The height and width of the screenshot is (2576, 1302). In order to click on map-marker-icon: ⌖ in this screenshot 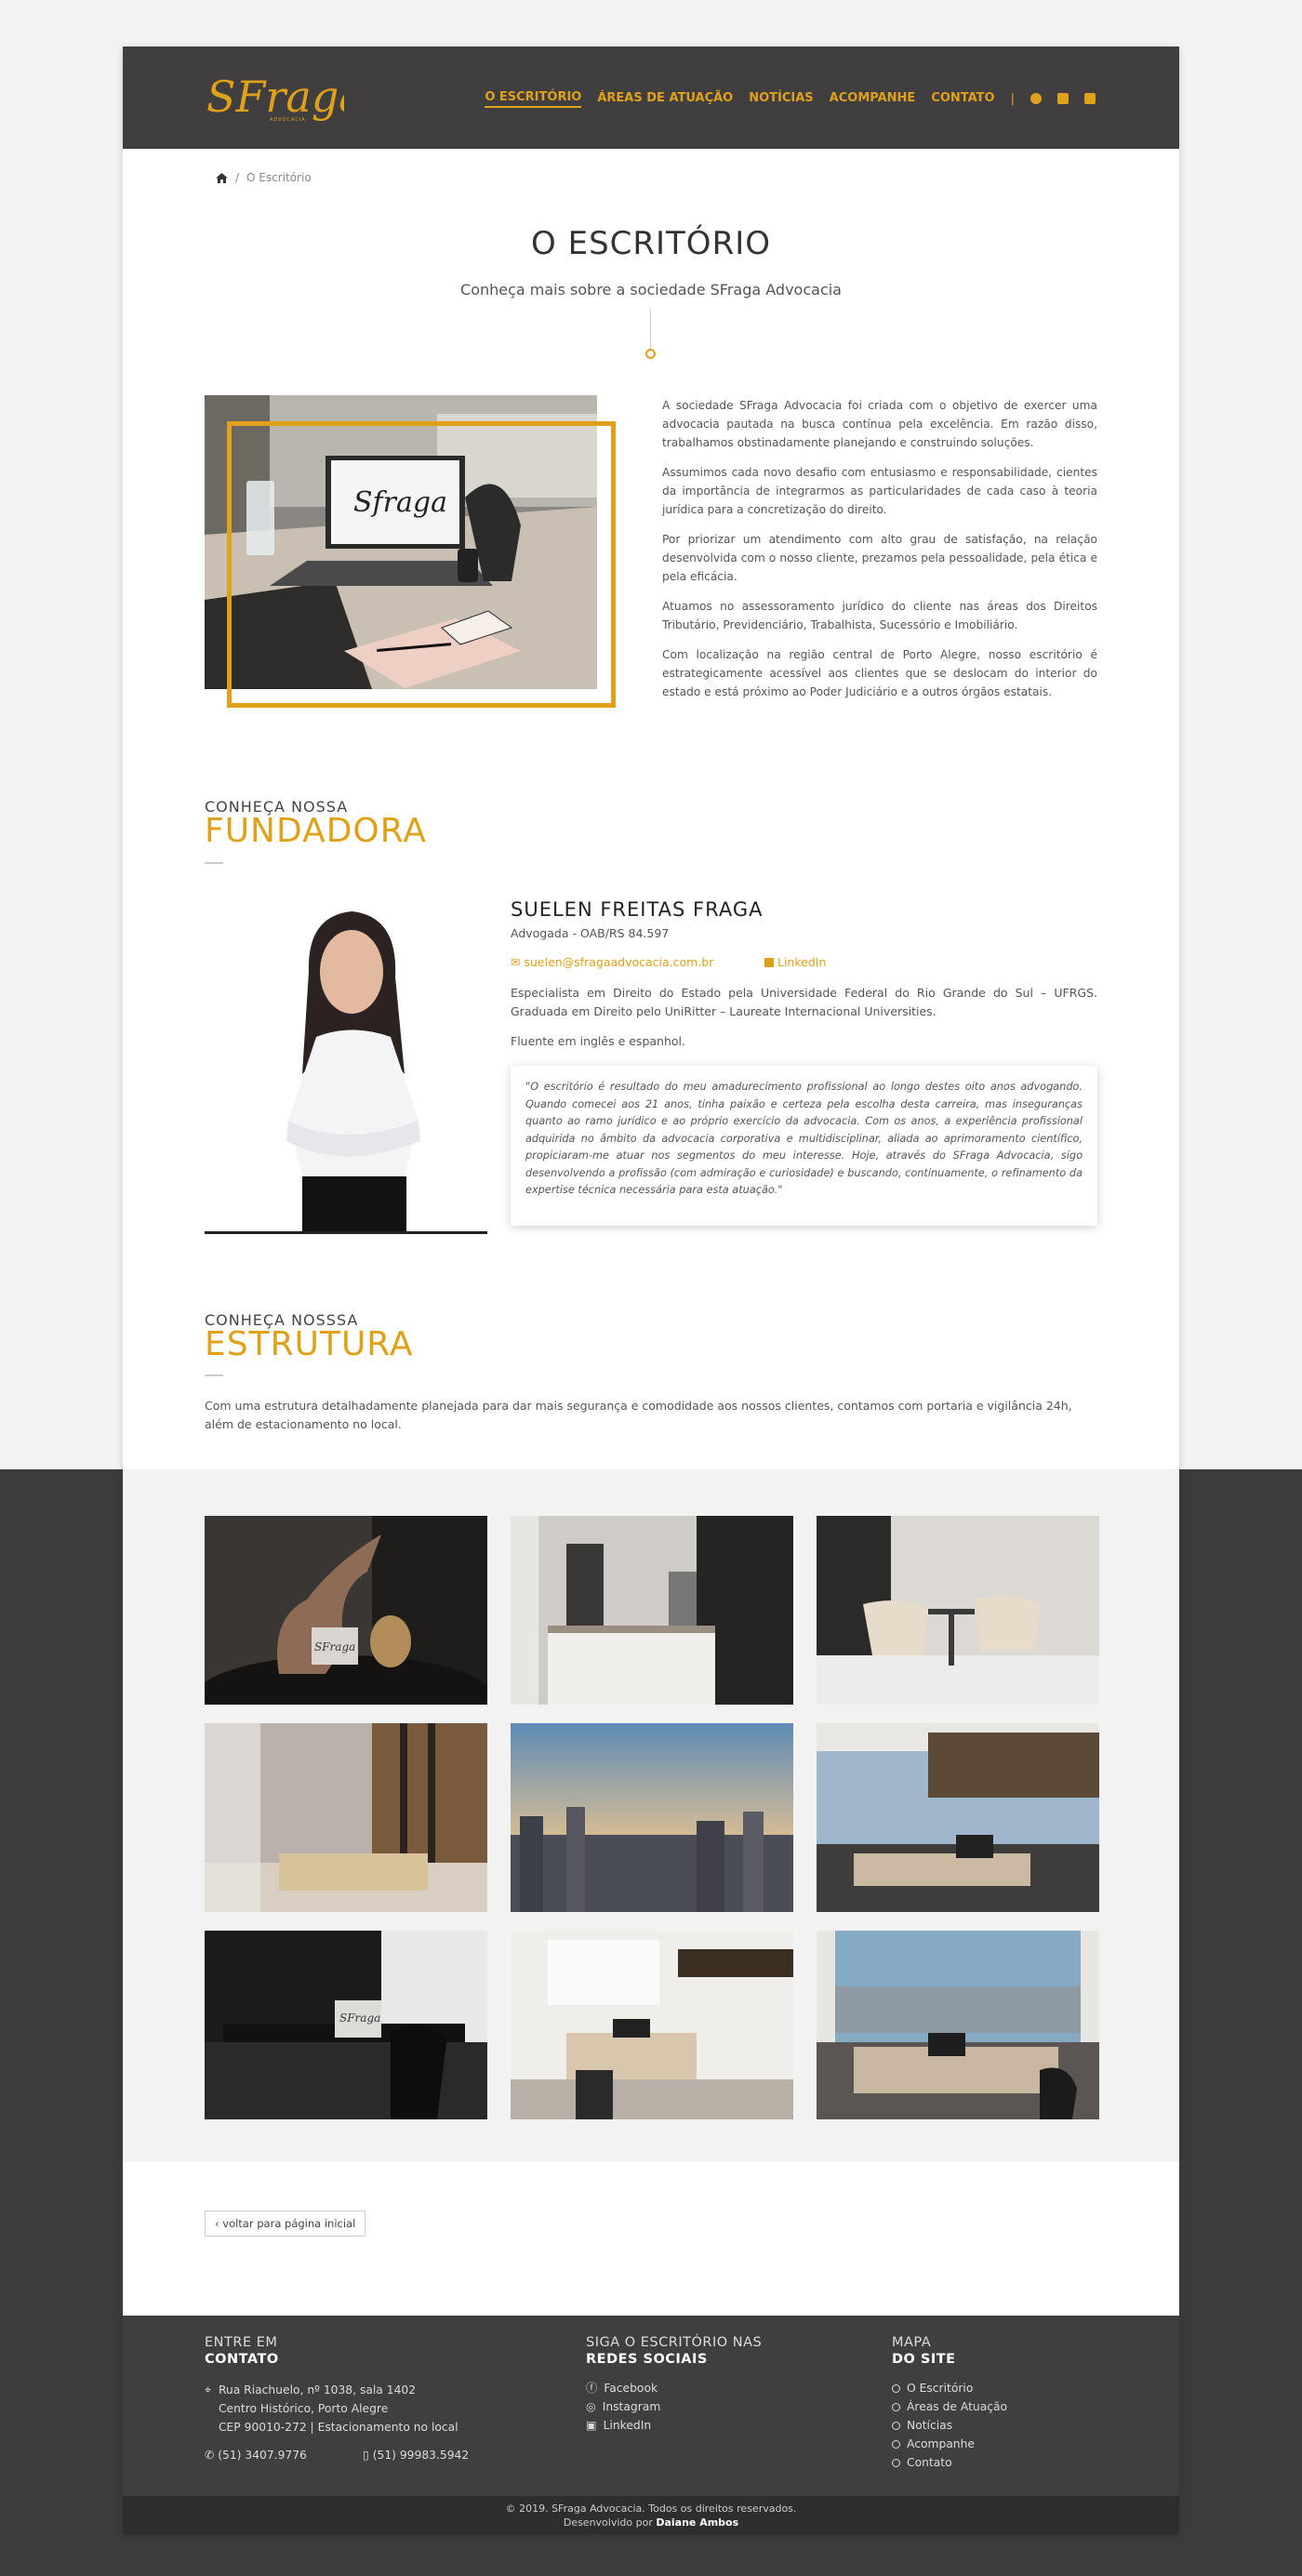, I will do `click(208, 2390)`.